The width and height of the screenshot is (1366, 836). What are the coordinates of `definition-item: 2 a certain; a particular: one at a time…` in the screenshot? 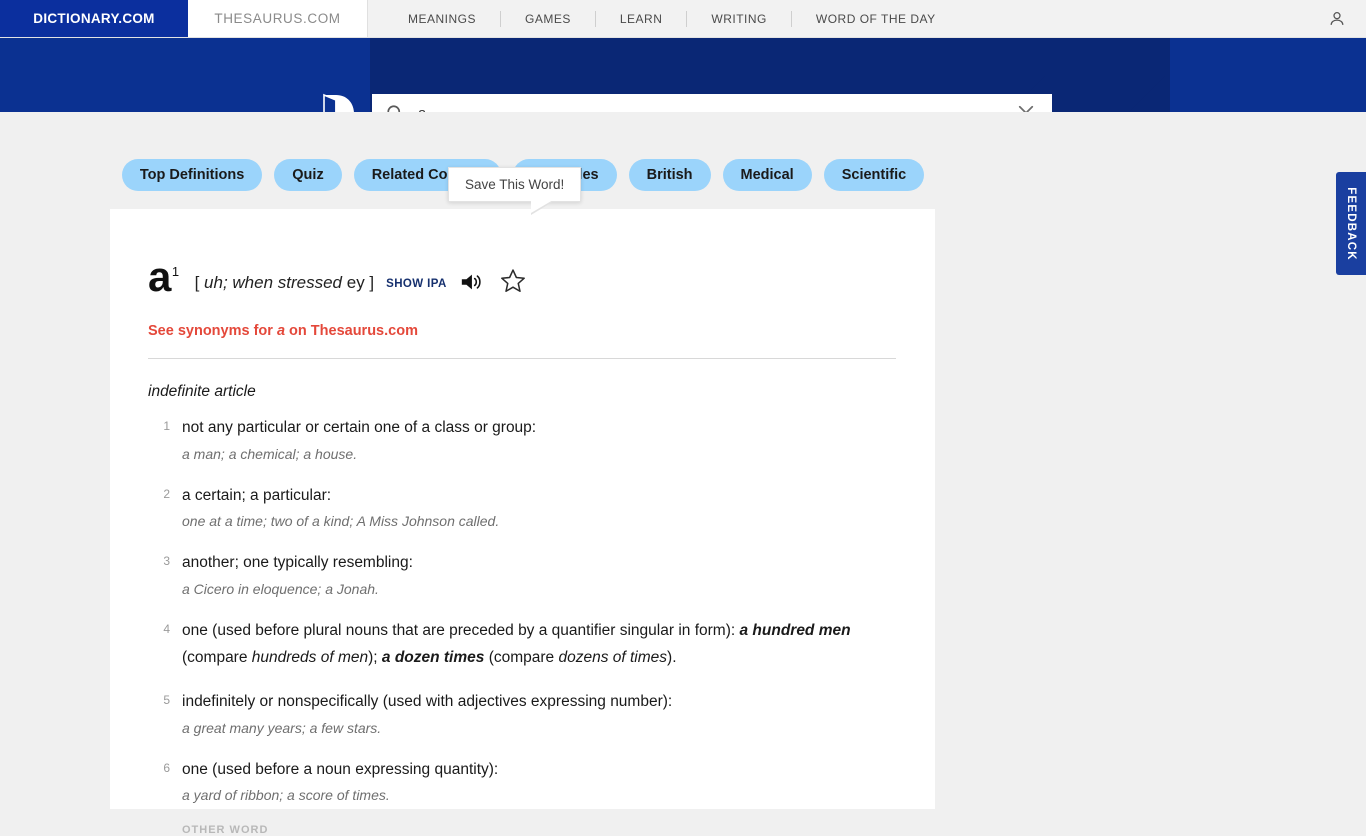 It's located at (522, 508).